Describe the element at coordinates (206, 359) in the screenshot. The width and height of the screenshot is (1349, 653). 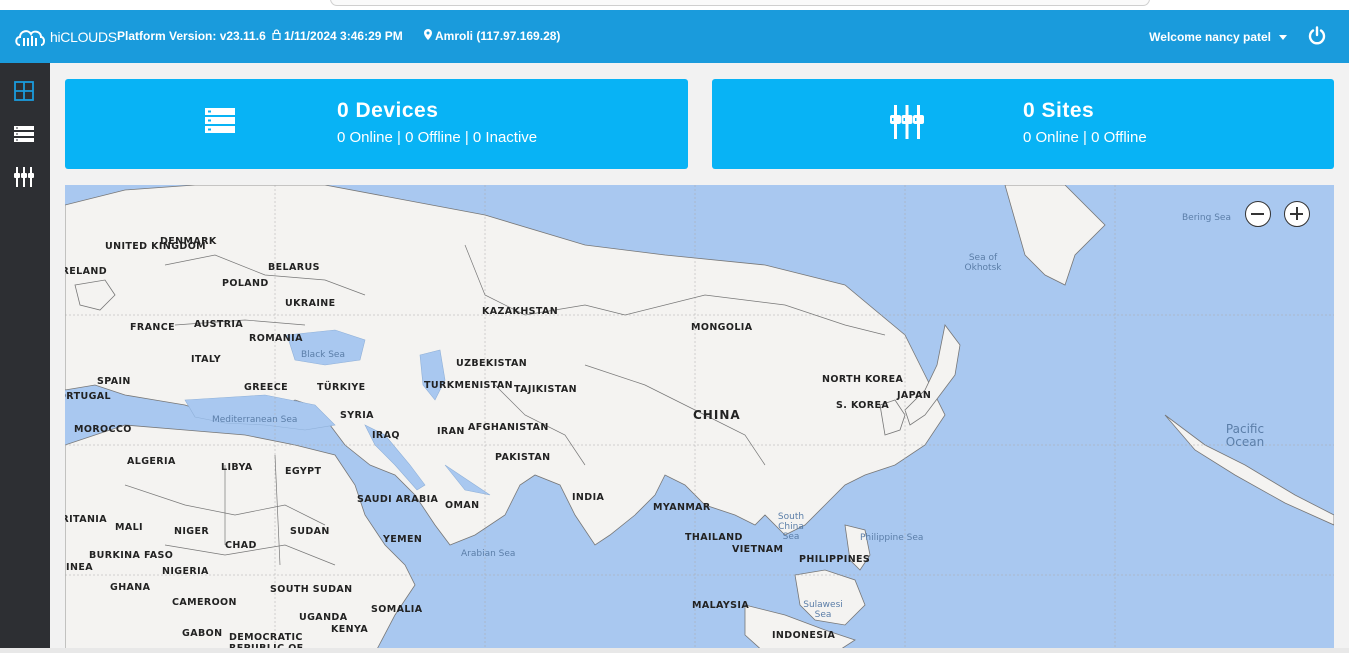
I see `country-label: ITALY` at that location.